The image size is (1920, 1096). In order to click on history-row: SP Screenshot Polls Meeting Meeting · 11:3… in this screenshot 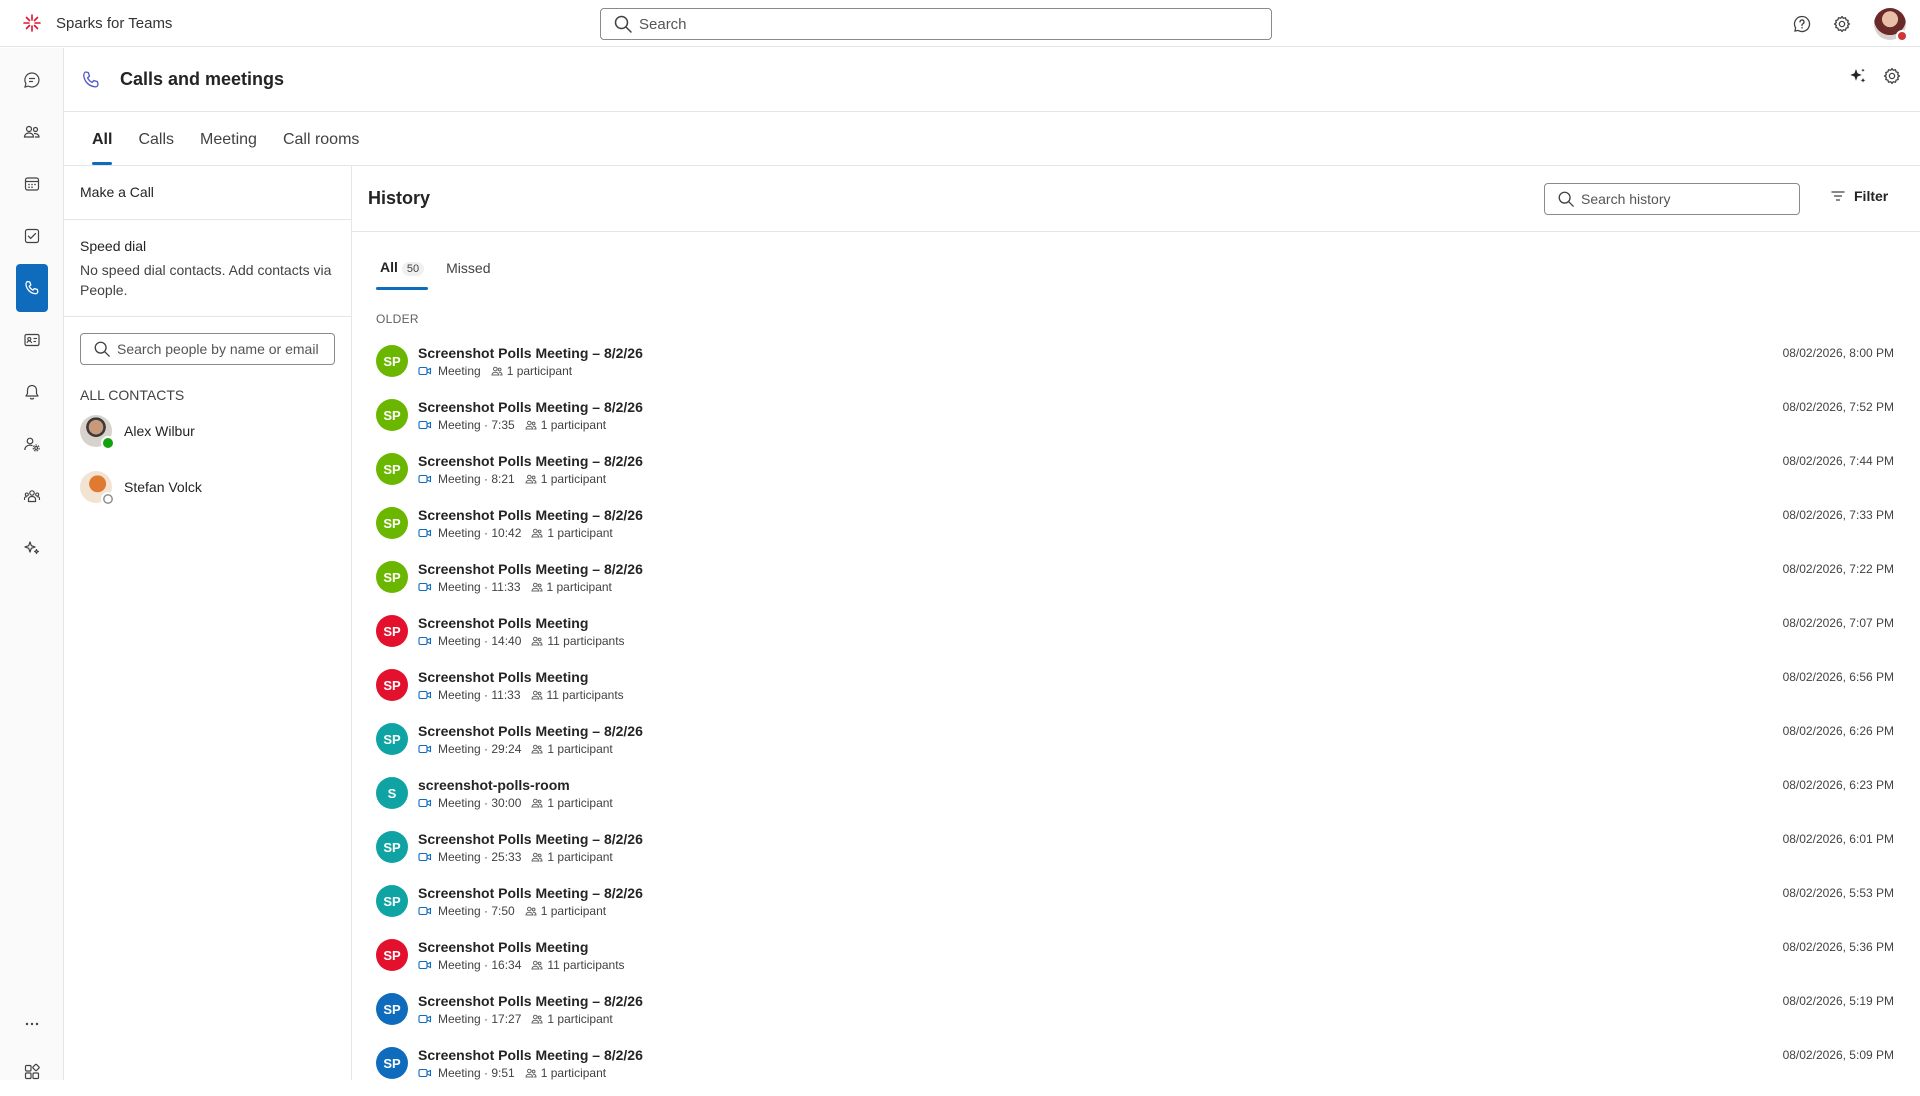, I will do `click(1136, 685)`.